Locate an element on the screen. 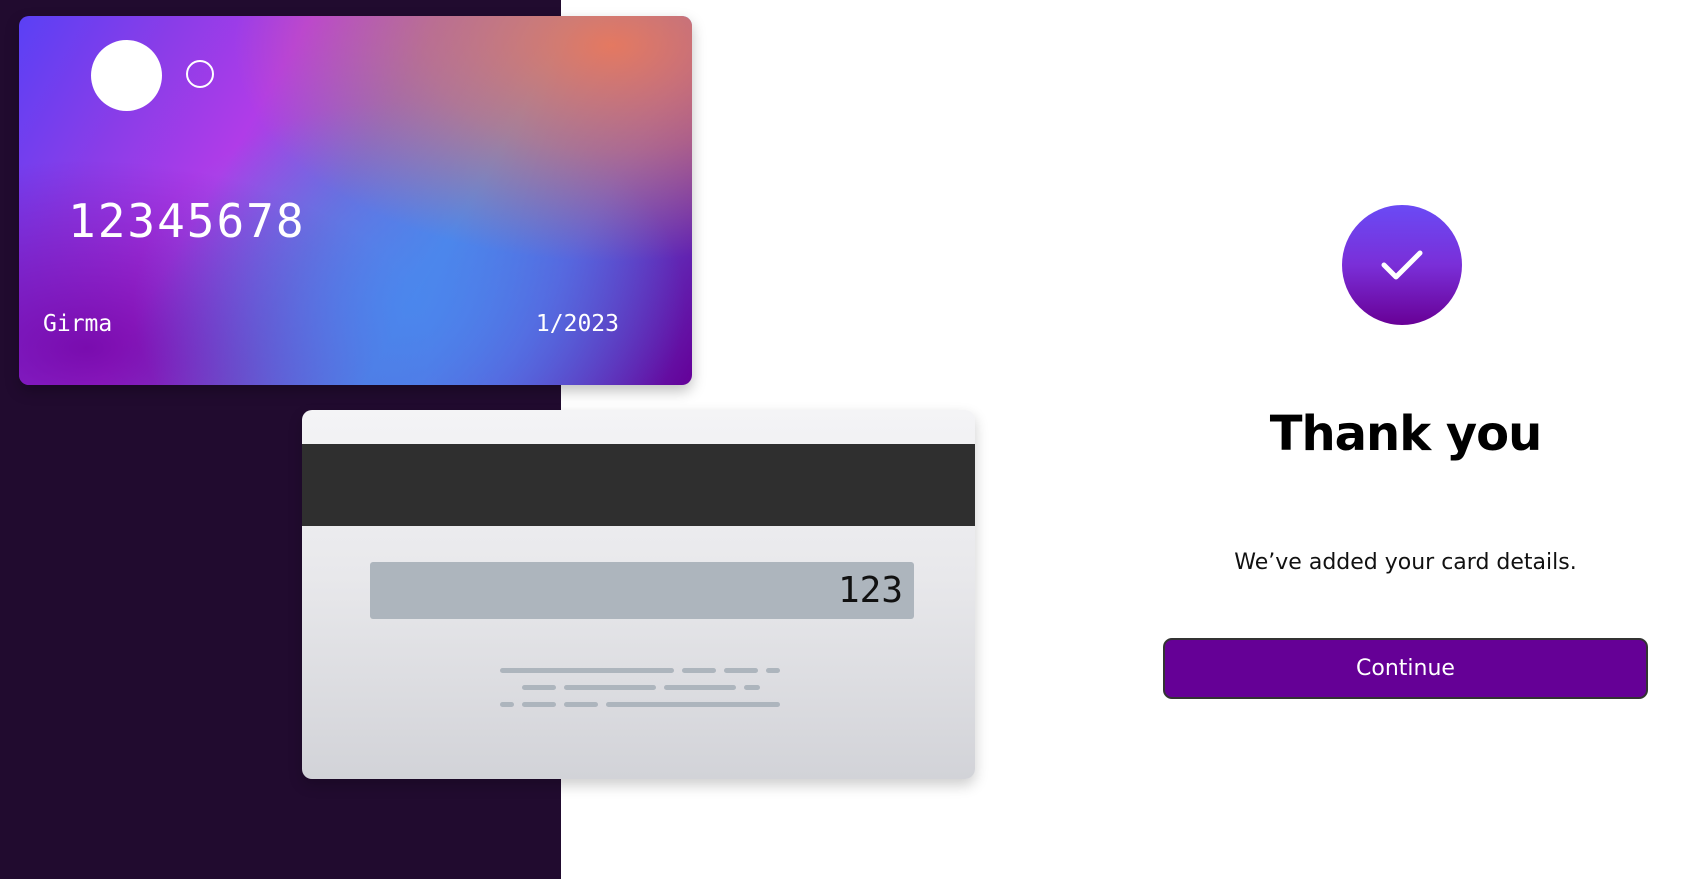 This screenshot has width=1695, height=879. success-badge is located at coordinates (1402, 265).